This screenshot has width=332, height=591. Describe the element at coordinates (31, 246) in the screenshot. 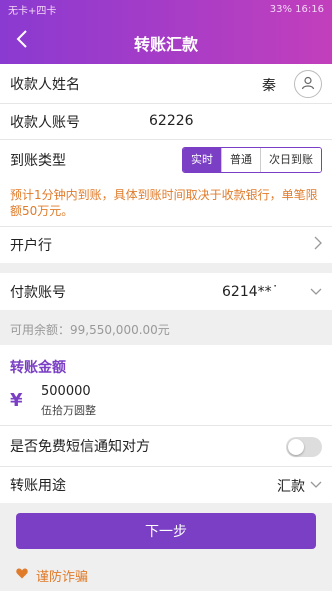

I see `bank-label: 开户行` at that location.